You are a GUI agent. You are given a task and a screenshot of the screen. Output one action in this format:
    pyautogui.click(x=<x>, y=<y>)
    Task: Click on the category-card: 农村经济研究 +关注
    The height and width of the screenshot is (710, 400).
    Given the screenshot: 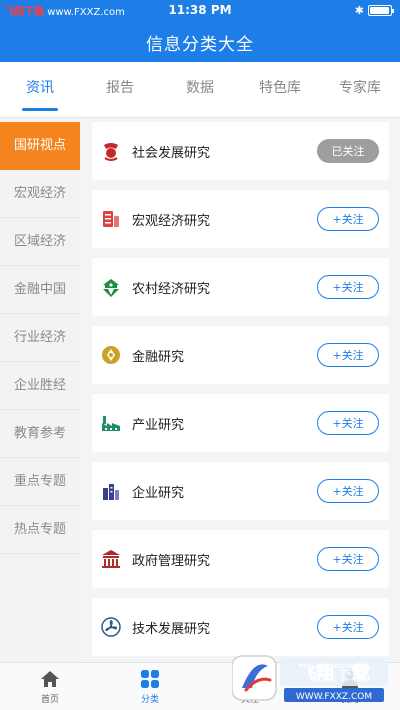 What is the action you would take?
    pyautogui.click(x=240, y=287)
    